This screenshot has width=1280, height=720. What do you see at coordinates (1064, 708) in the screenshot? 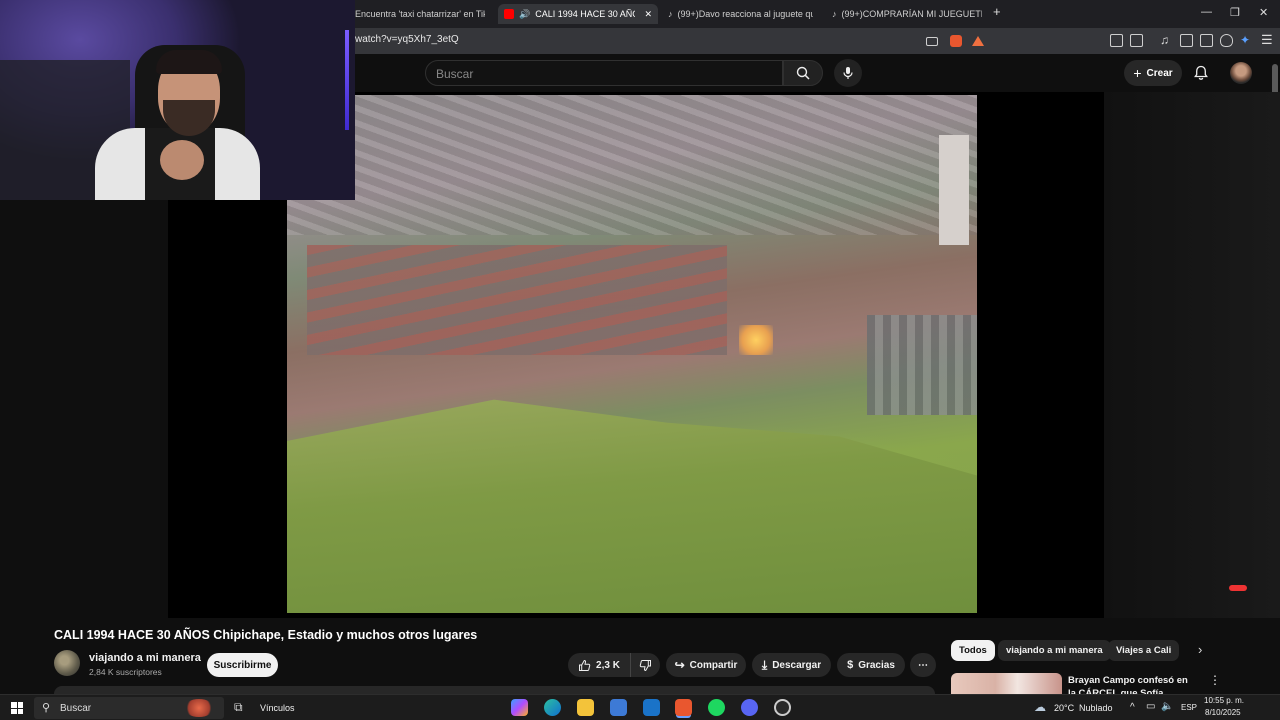
I see `weather-temperature: 20°C` at bounding box center [1064, 708].